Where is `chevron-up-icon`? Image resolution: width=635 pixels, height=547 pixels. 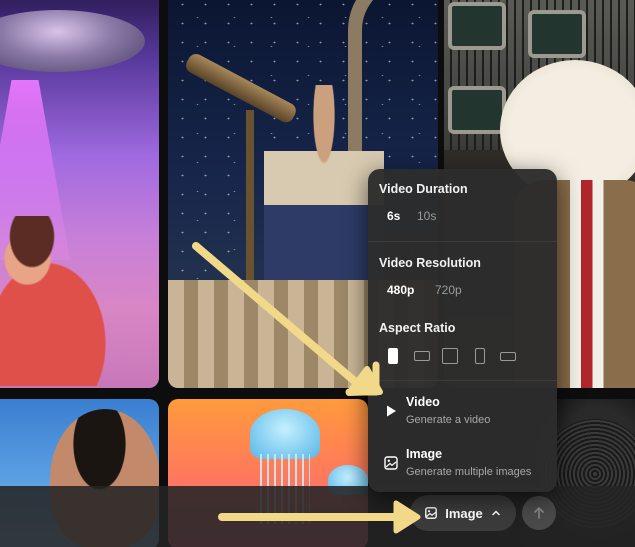 chevron-up-icon is located at coordinates (496, 513).